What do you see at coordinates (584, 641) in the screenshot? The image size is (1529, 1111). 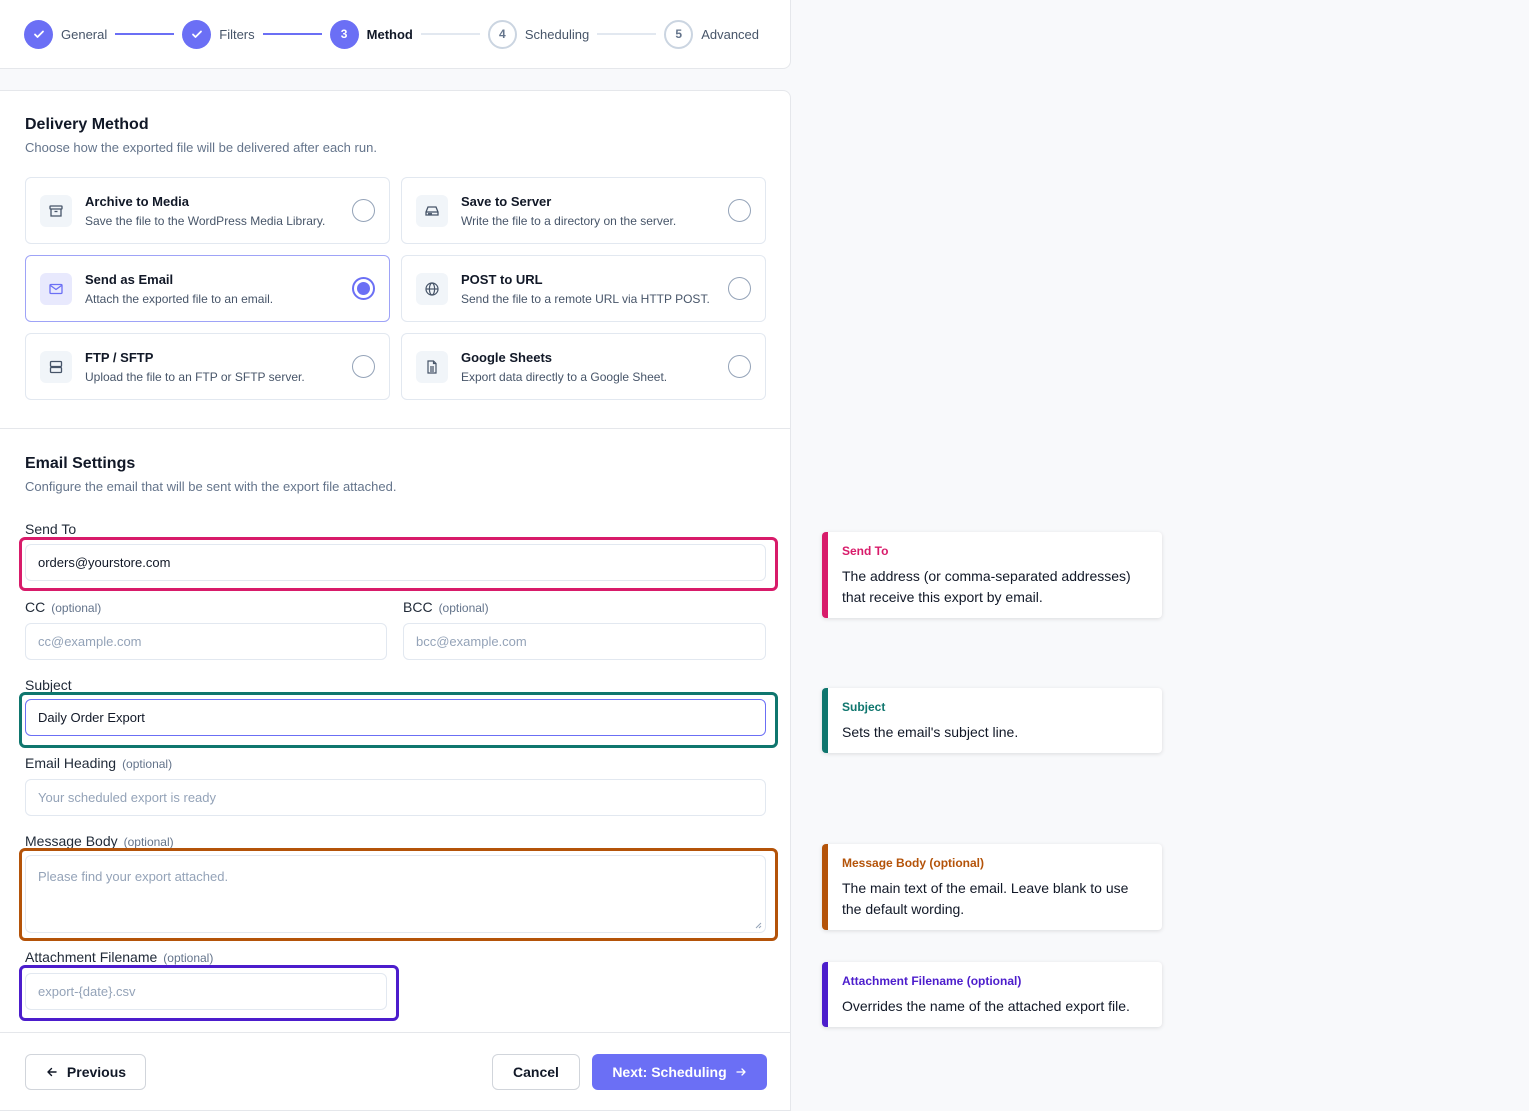 I see `bcc-input: bcc@example.com` at bounding box center [584, 641].